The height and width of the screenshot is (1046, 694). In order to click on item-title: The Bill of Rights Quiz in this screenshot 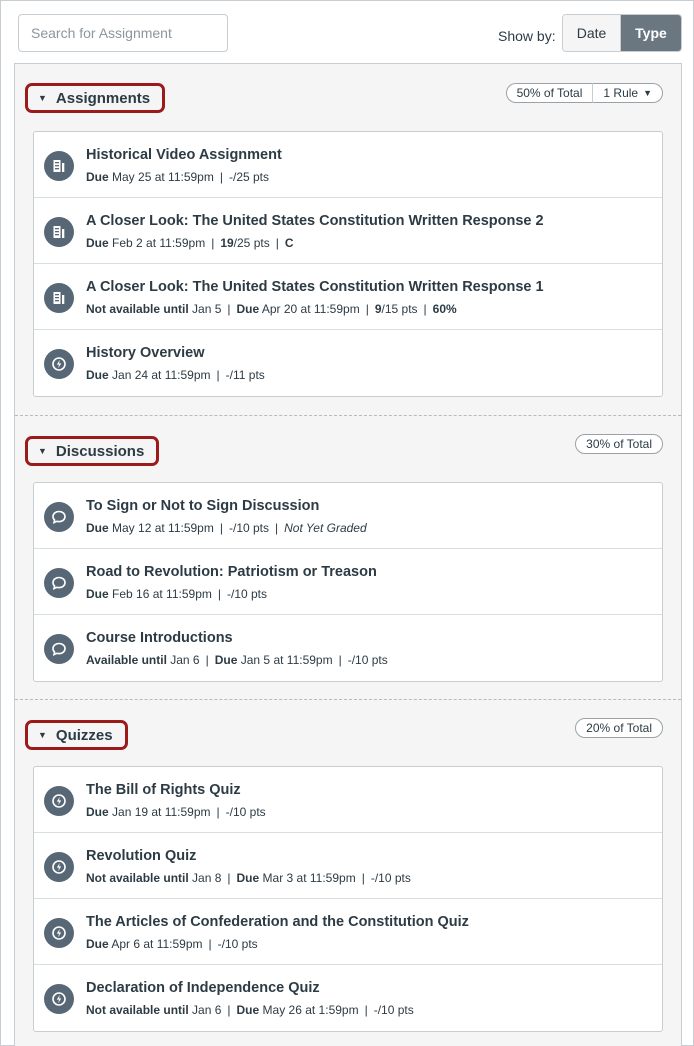, I will do `click(163, 790)`.